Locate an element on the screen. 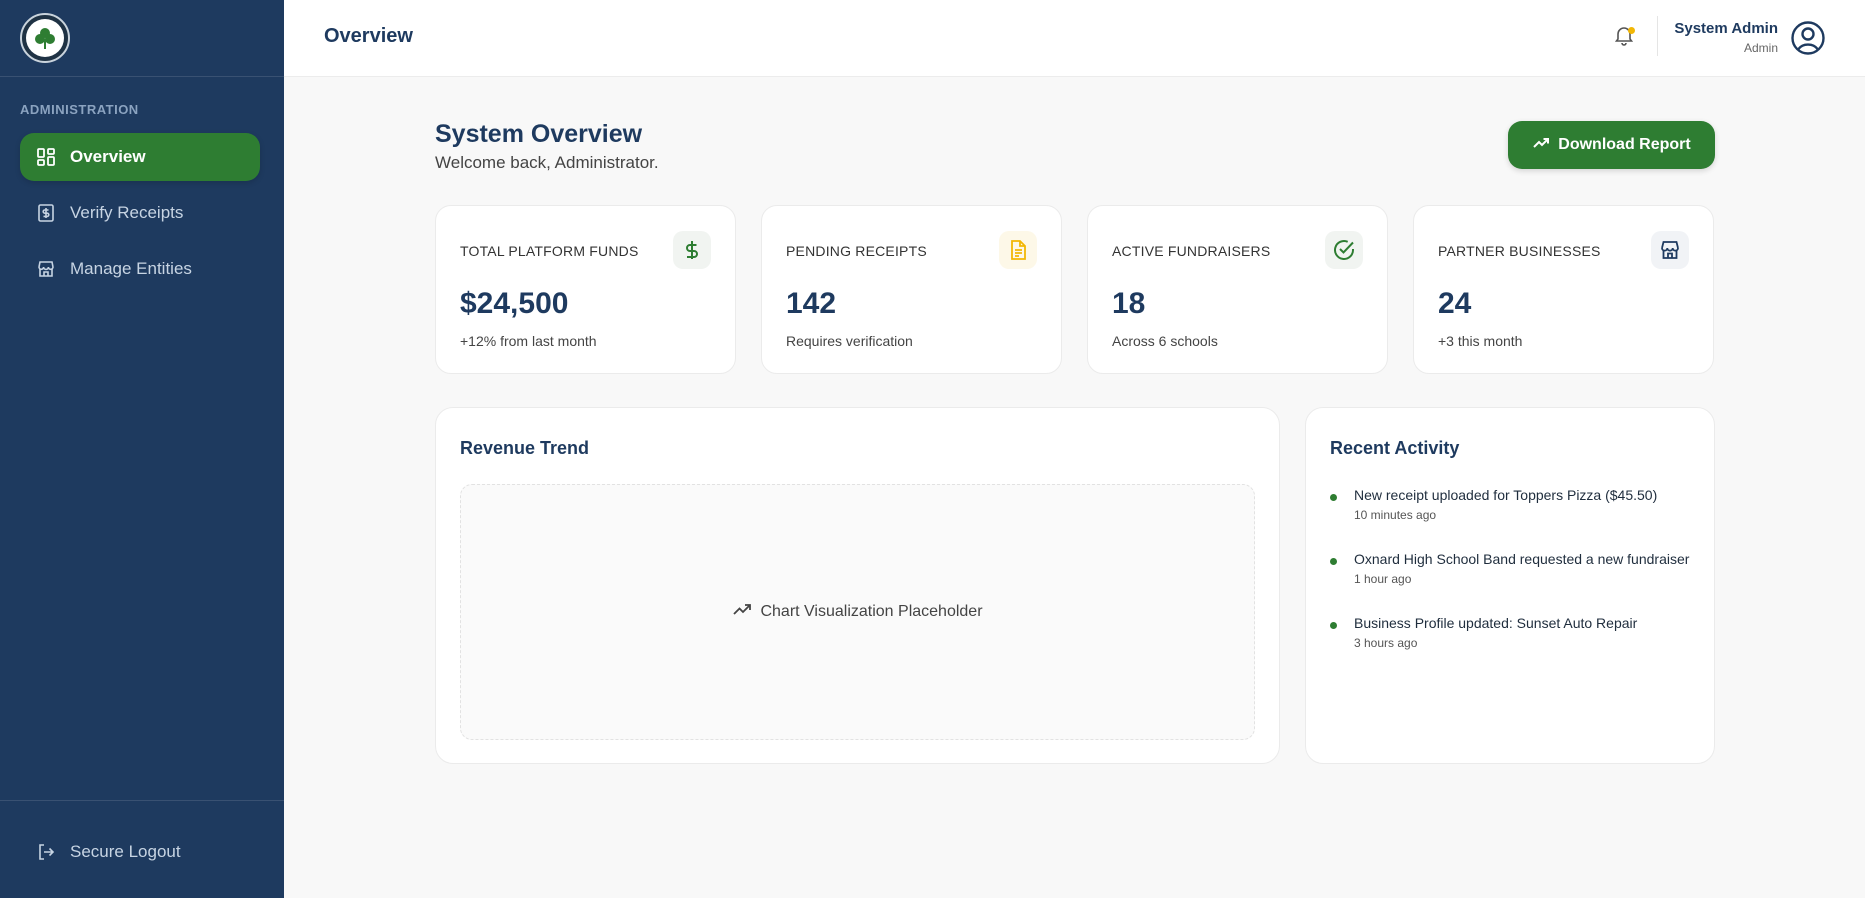  stat-note: Across 6 schools is located at coordinates (1165, 341).